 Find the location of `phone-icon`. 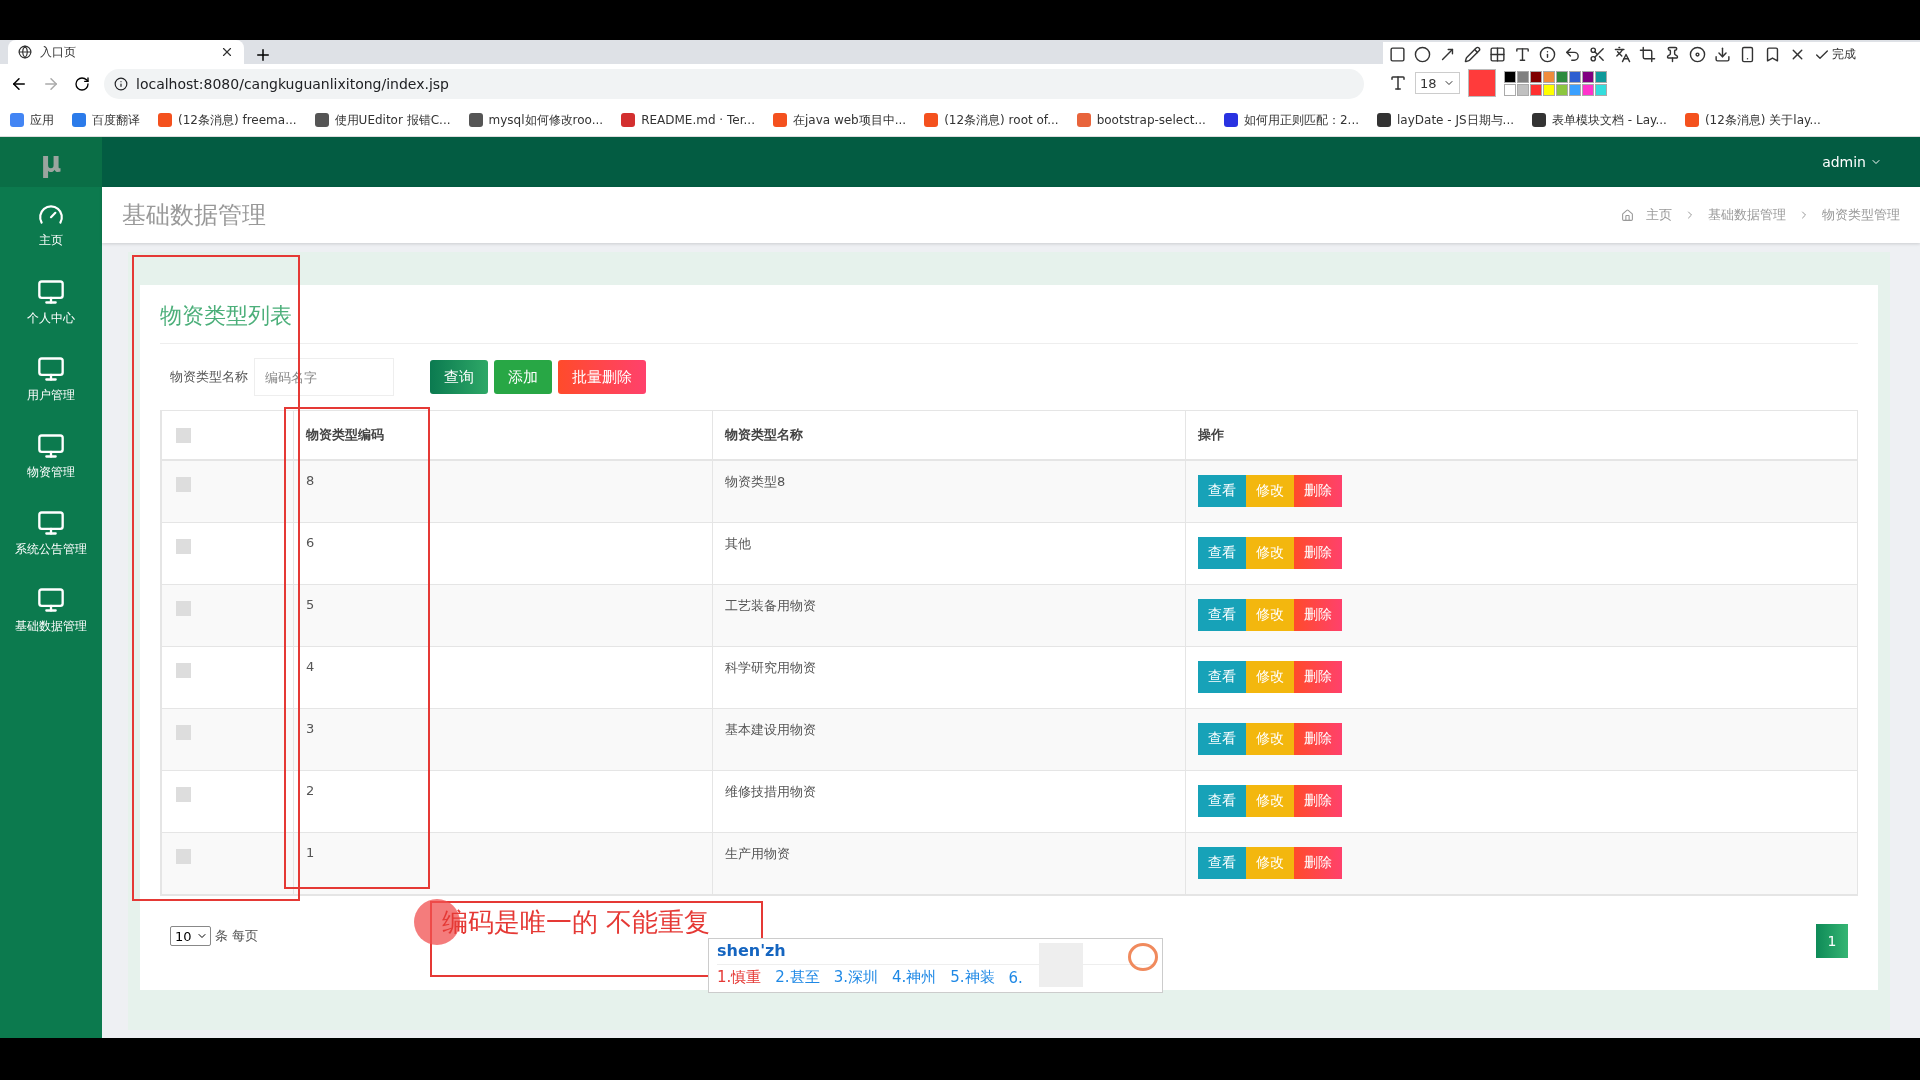

phone-icon is located at coordinates (1747, 54).